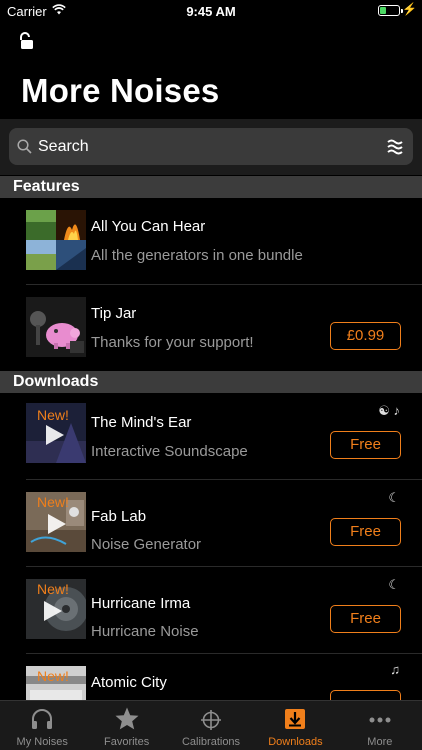 The image size is (422, 750). I want to click on buy-tip-button: £0.99, so click(365, 336).